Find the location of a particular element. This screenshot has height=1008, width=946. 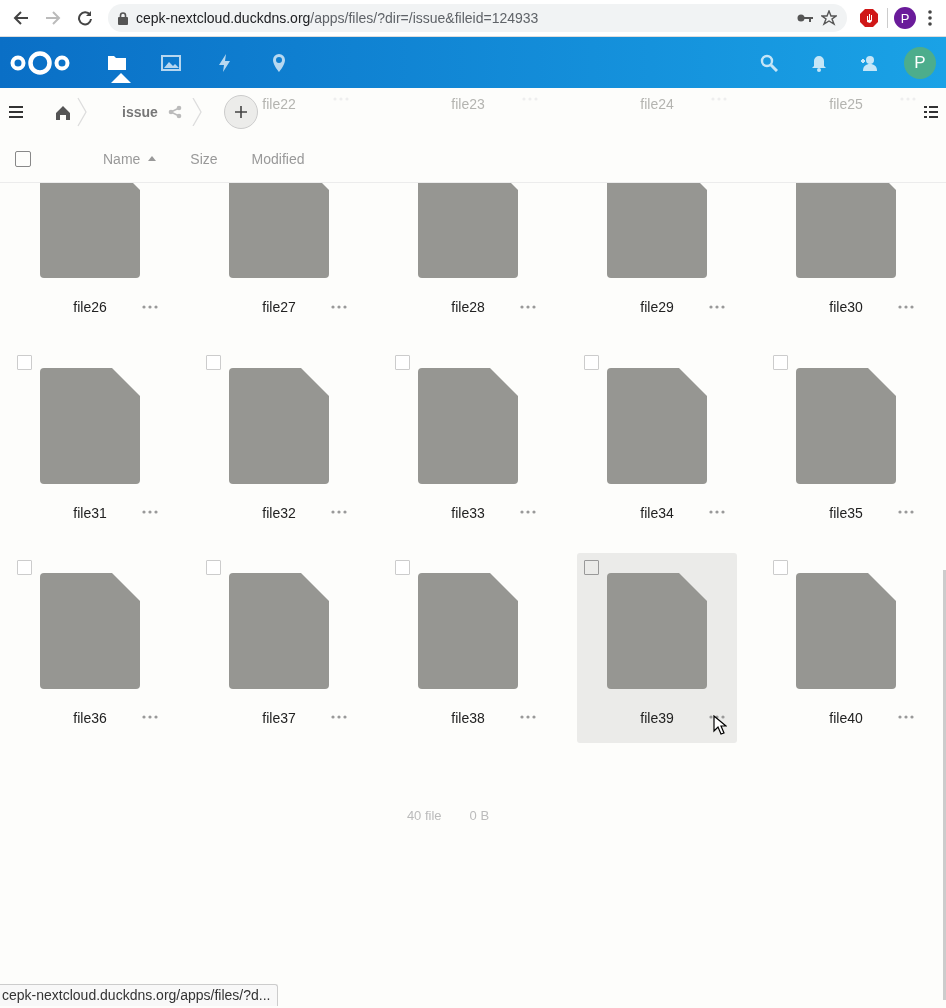

share-icon is located at coordinates (174, 111).